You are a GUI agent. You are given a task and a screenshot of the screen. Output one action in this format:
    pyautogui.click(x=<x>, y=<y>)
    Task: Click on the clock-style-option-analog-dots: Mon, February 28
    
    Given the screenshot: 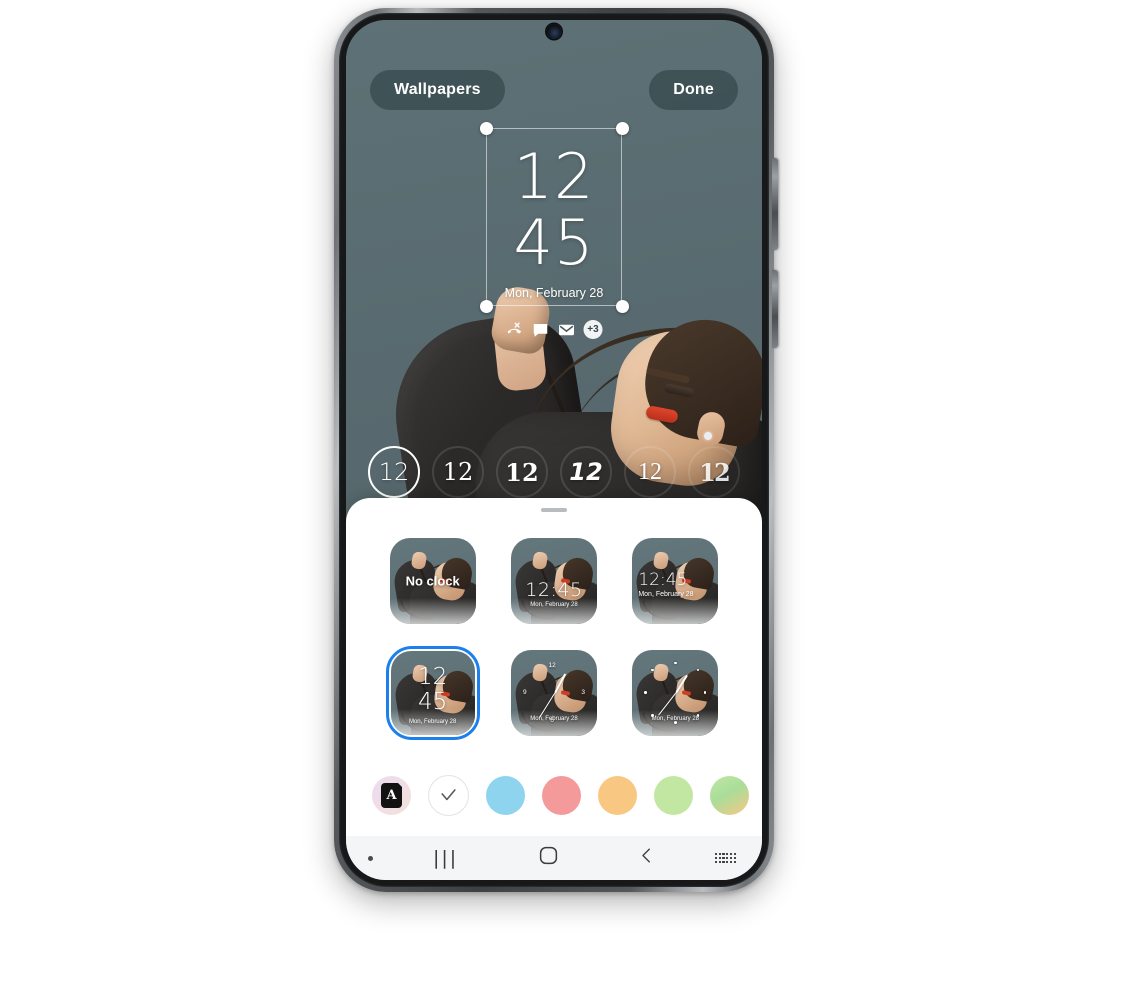 What is the action you would take?
    pyautogui.click(x=675, y=693)
    